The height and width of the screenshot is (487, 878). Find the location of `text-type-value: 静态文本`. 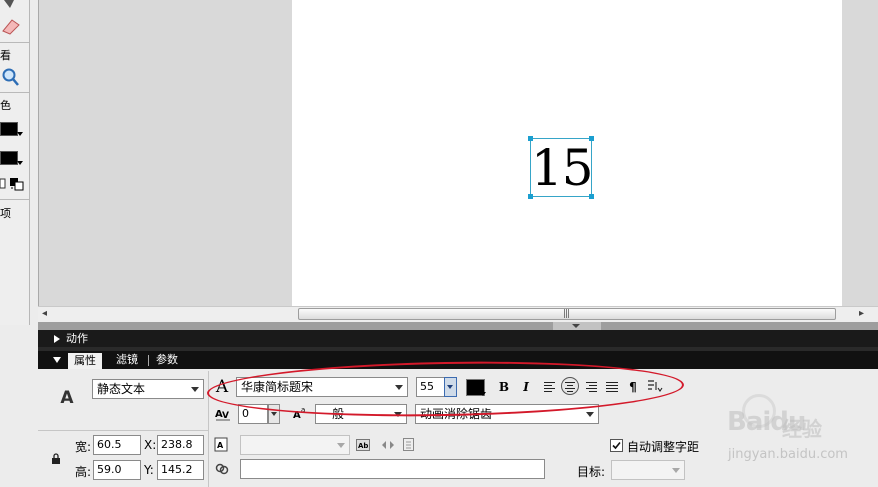

text-type-value: 静态文本 is located at coordinates (121, 389).